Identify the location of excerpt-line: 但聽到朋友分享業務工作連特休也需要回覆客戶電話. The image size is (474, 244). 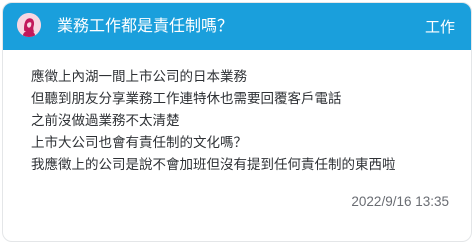
(186, 99).